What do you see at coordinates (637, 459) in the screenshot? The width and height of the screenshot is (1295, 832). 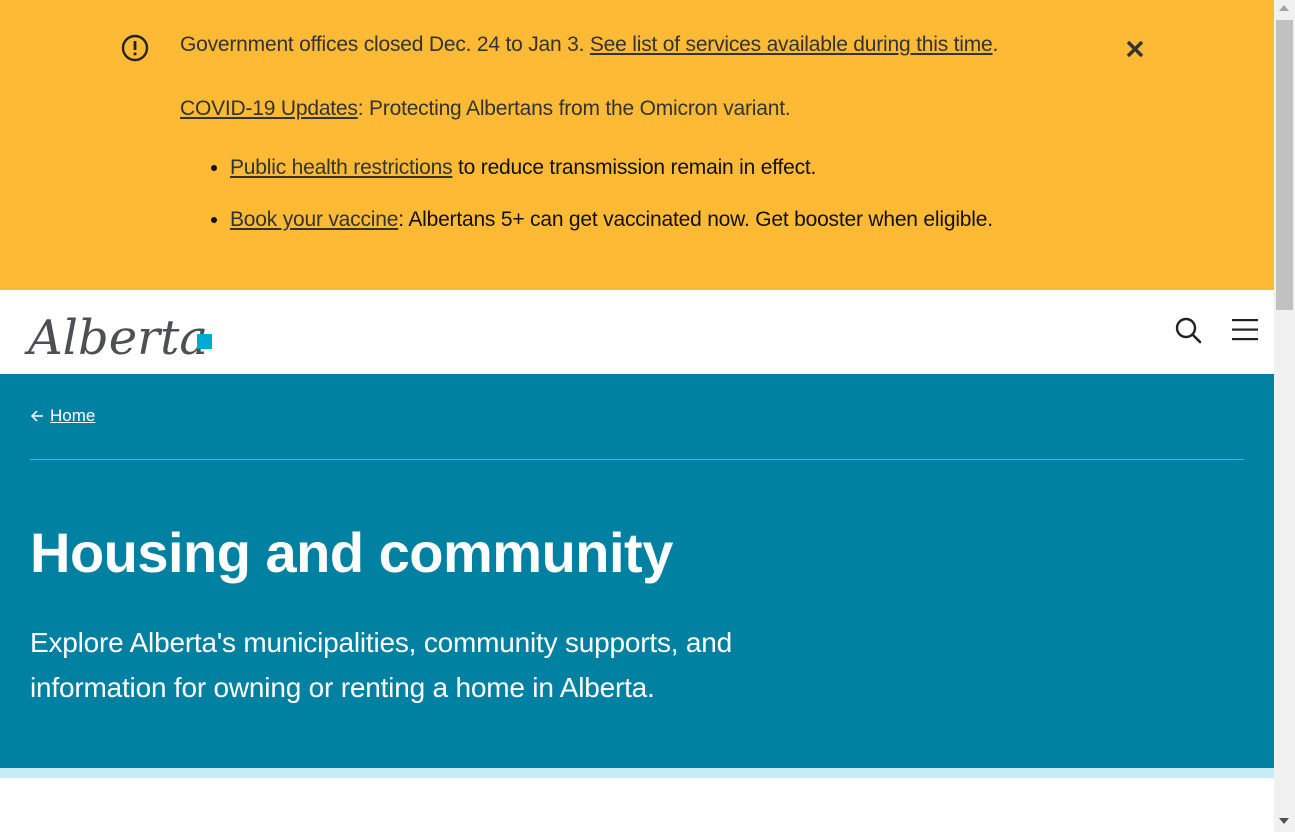 I see `hero-divider` at bounding box center [637, 459].